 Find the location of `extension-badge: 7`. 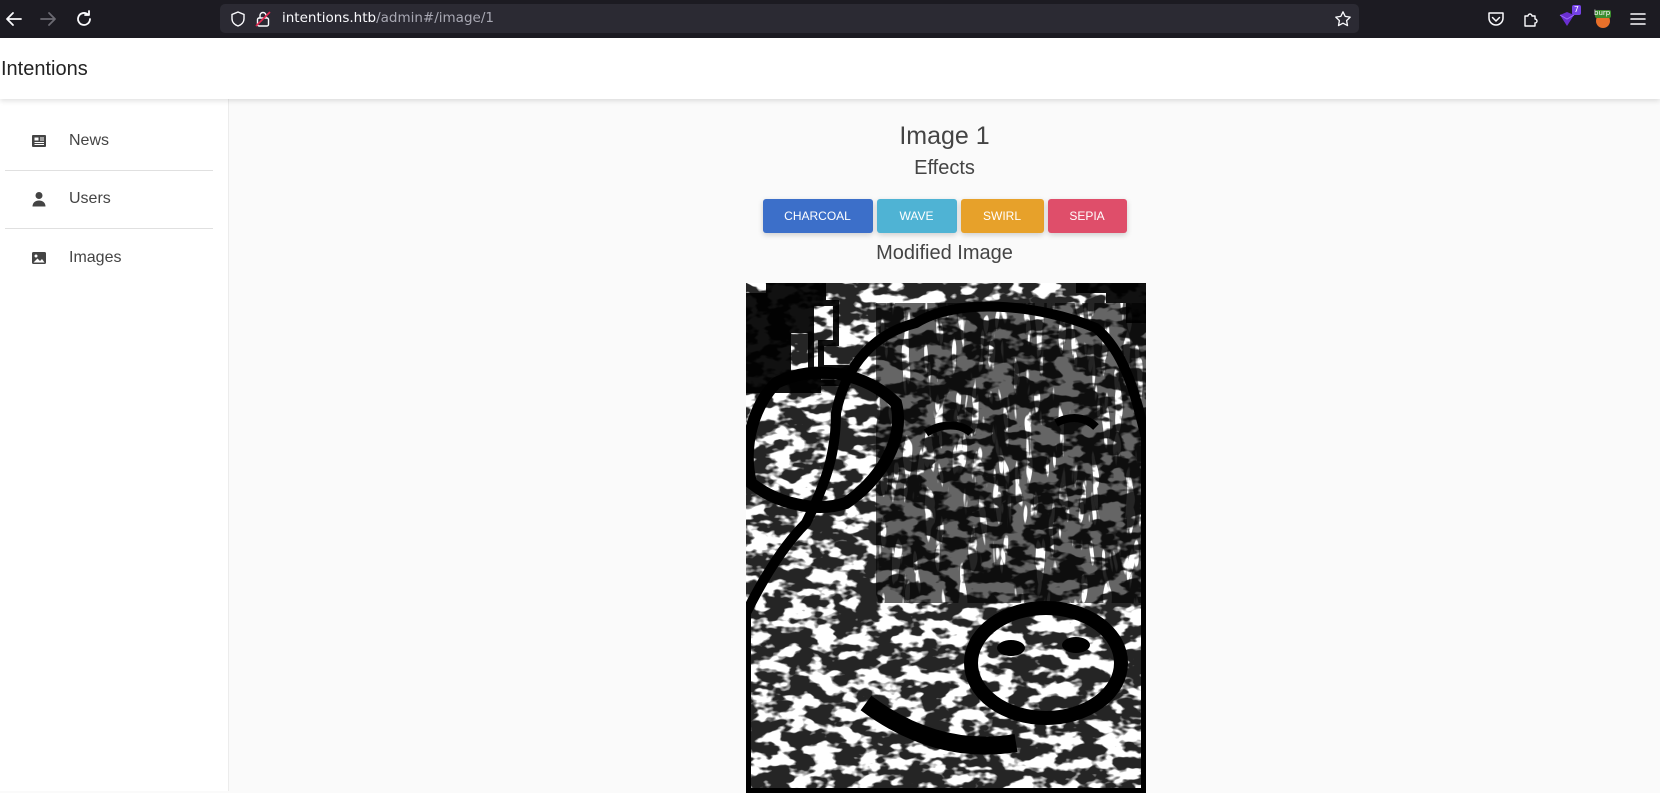

extension-badge: 7 is located at coordinates (1576, 10).